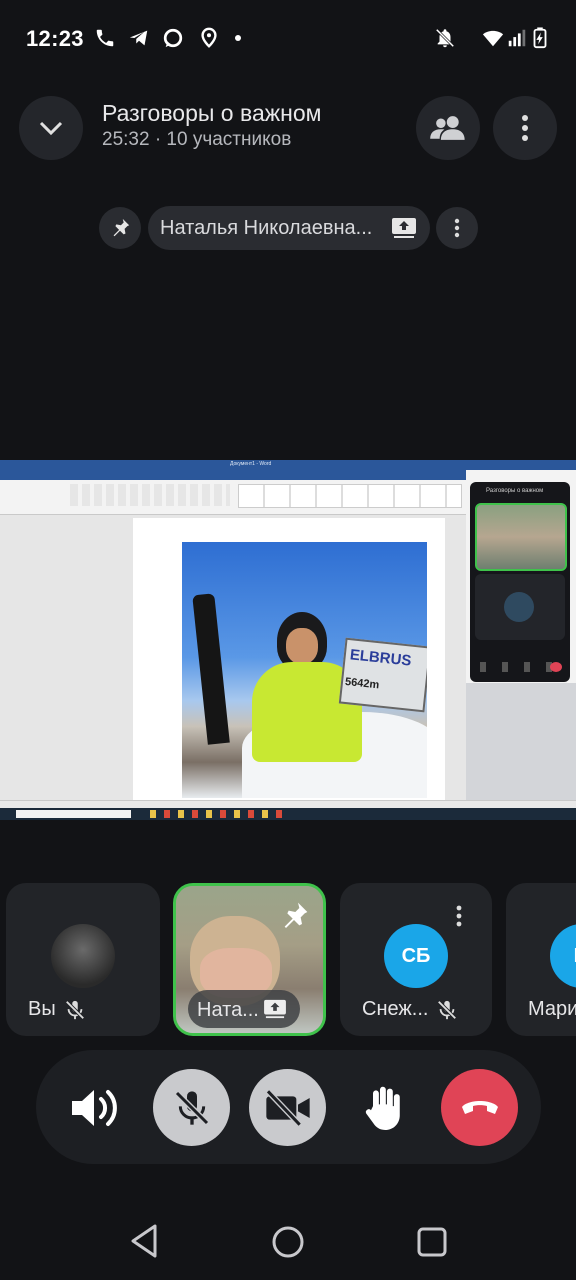  Describe the element at coordinates (197, 139) in the screenshot. I see `call-subtitle: 25:32 · 10 участников` at that location.